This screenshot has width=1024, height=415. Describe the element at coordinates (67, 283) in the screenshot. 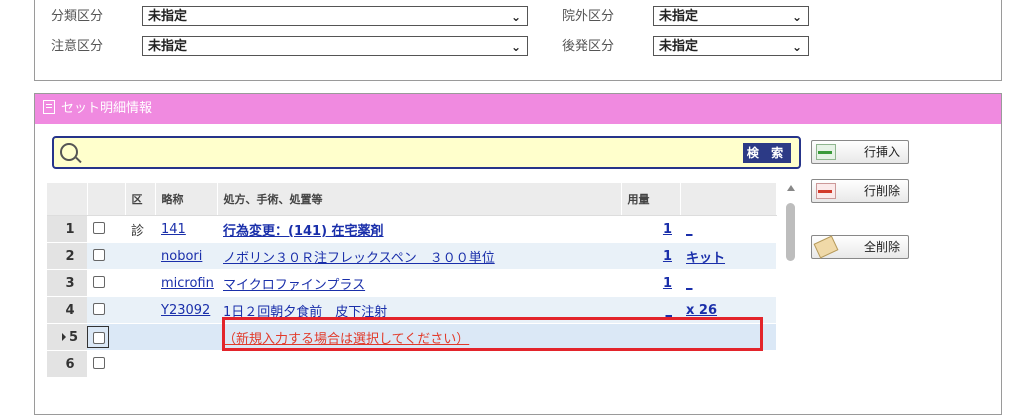

I see `row-number: 3` at that location.